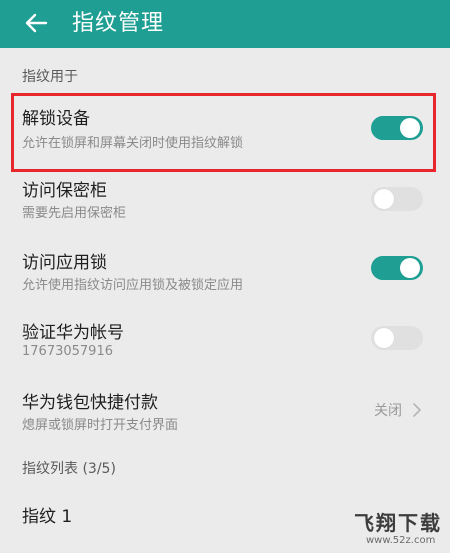 This screenshot has height=553, width=450. Describe the element at coordinates (397, 199) in the screenshot. I see `safe-box-toggle` at that location.